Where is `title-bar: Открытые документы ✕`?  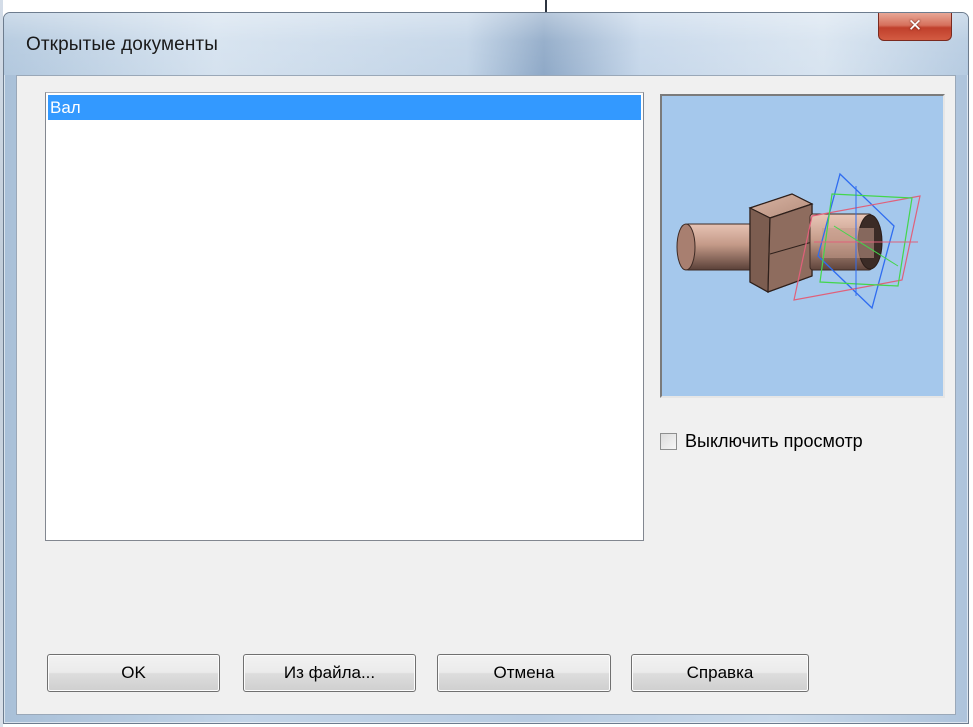 title-bar: Открытые документы ✕ is located at coordinates (486, 44).